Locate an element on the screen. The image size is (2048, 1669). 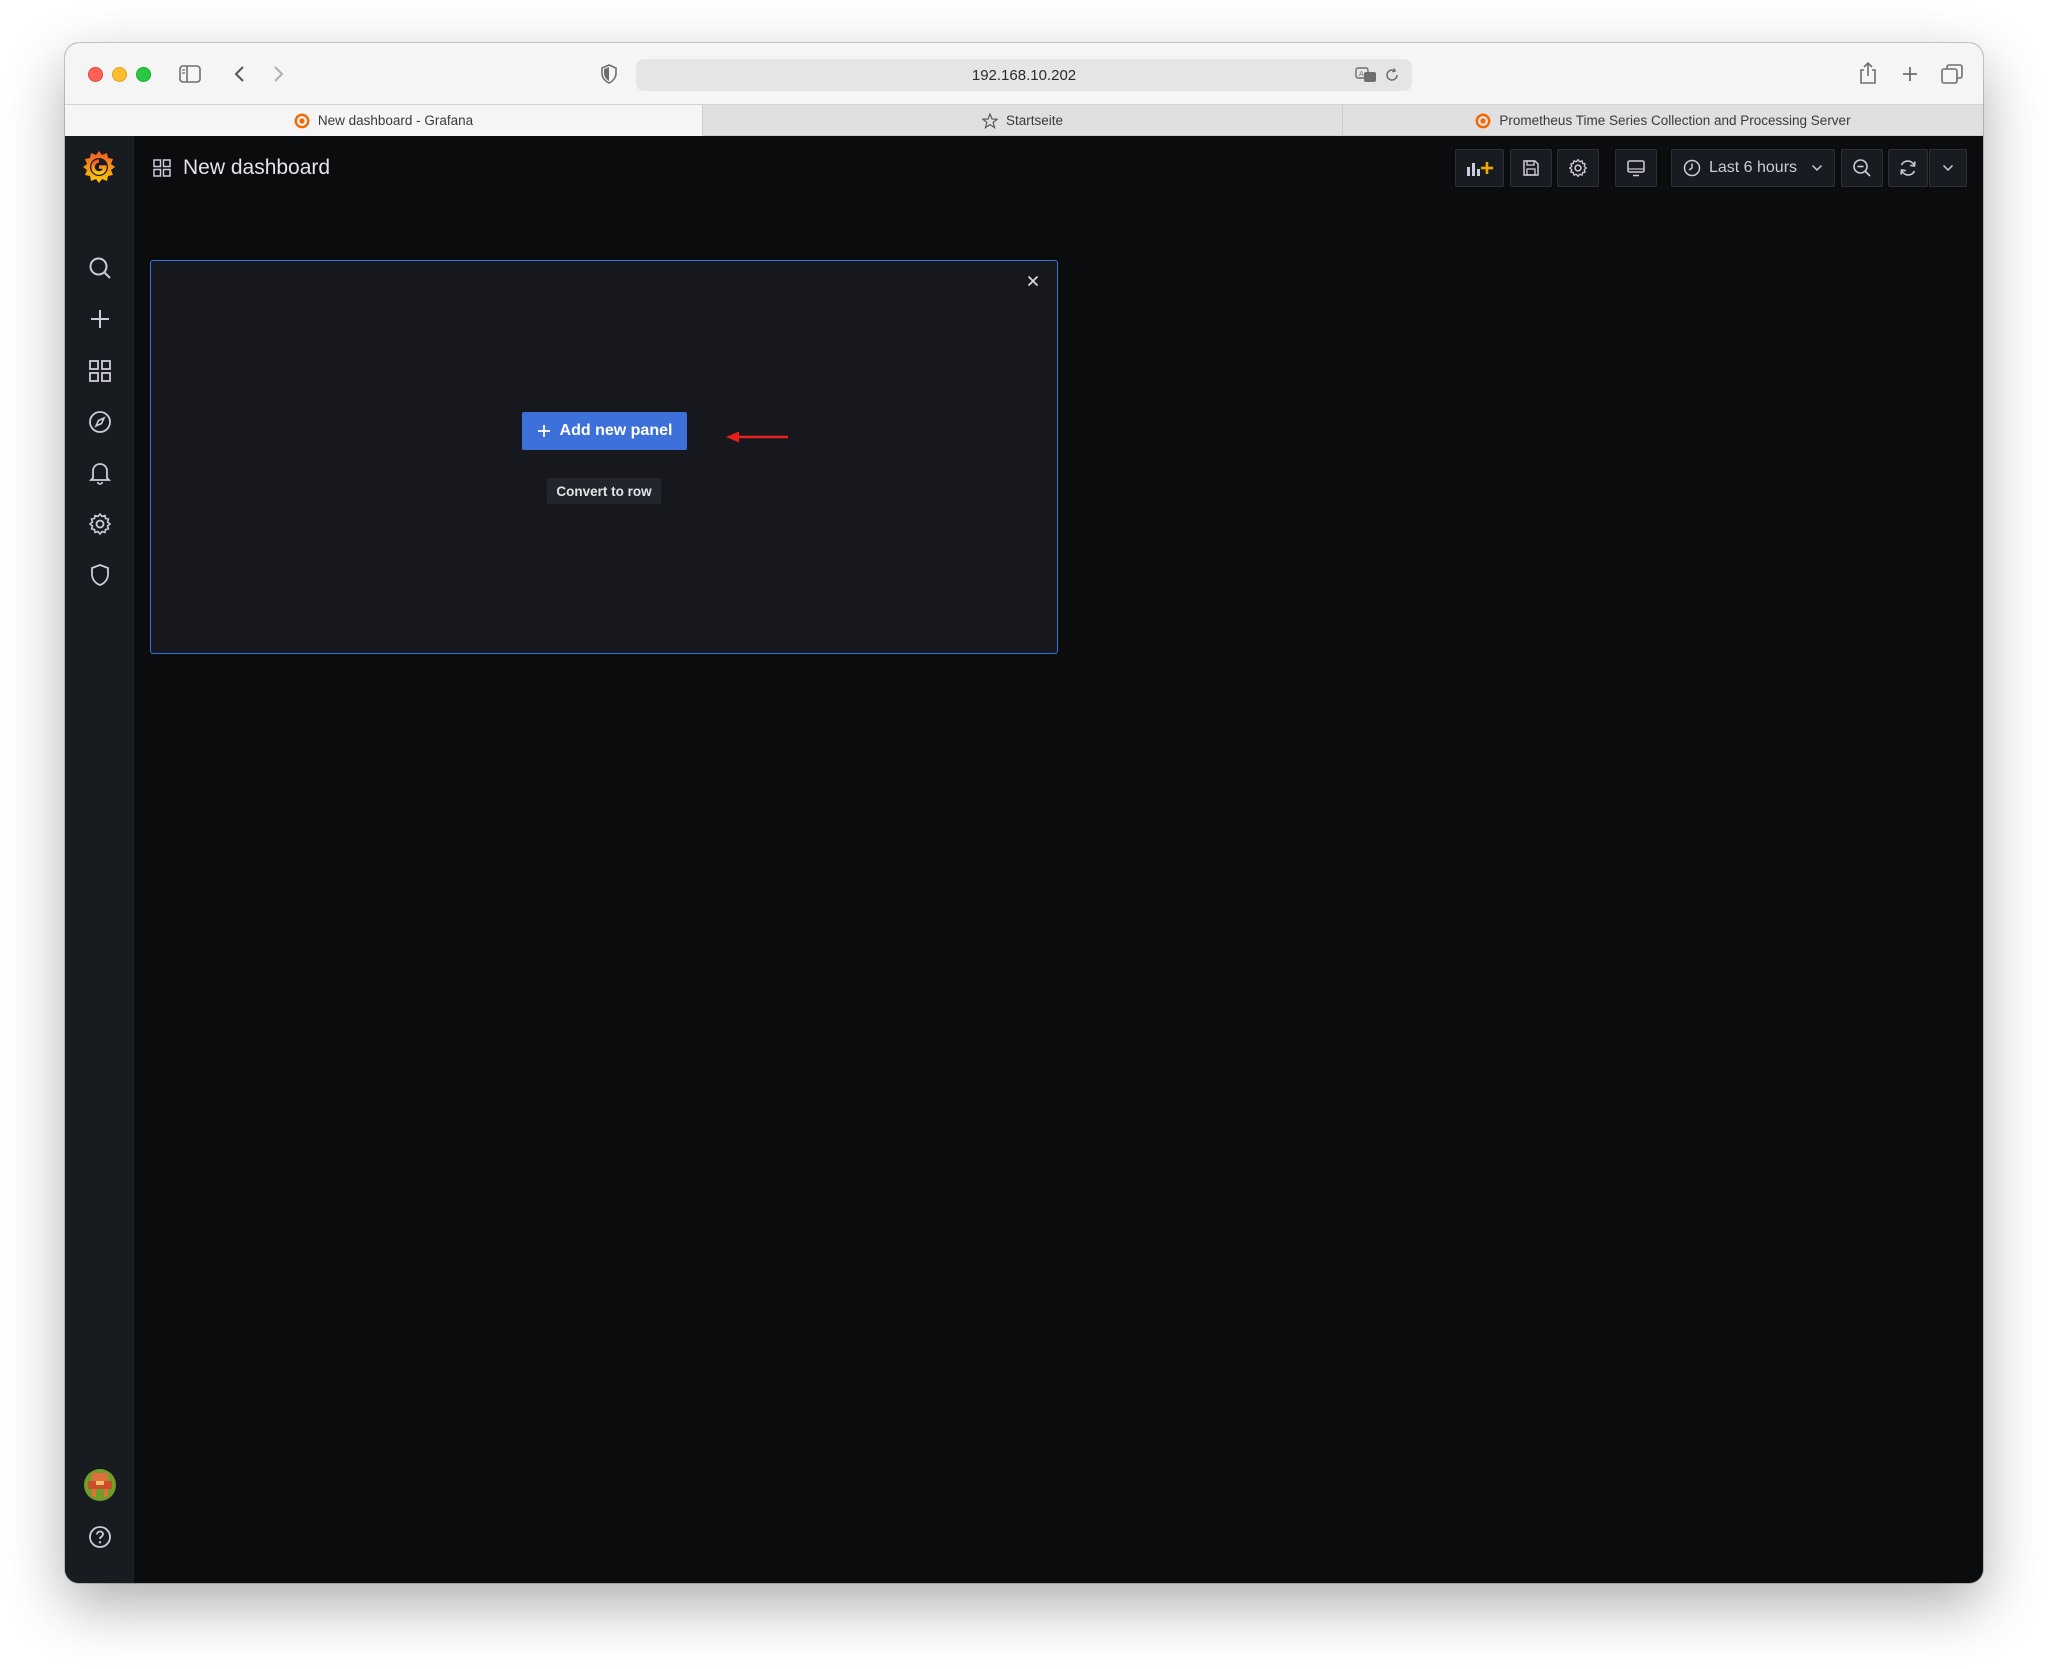
svg-text: A is located at coordinates (1361, 74).